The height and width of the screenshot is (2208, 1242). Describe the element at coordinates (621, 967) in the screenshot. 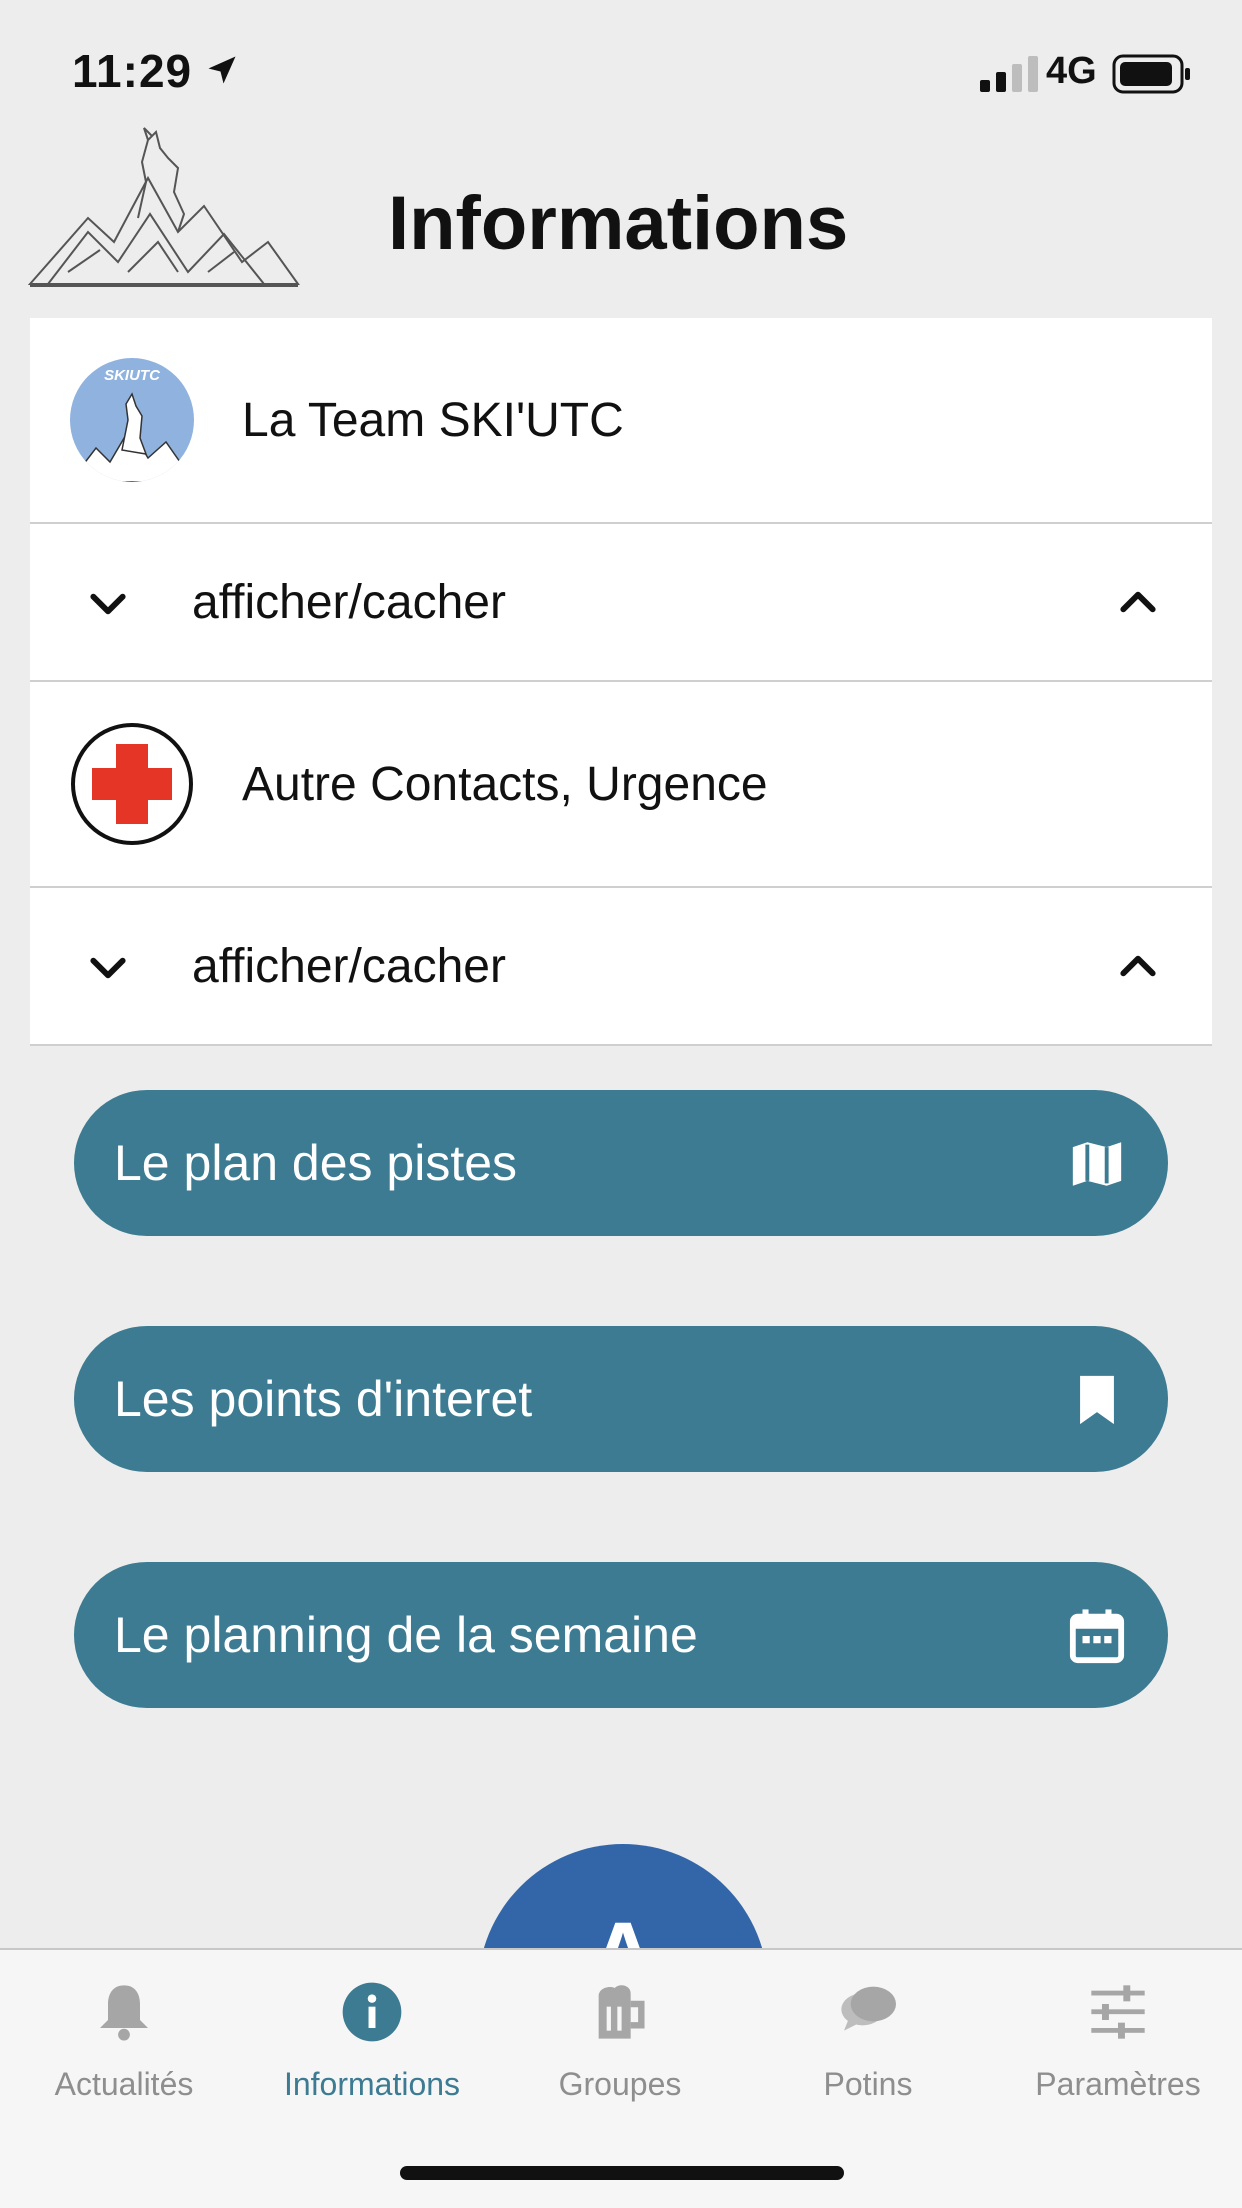

I see `emergency-toggle-row: afficher/cacher` at that location.